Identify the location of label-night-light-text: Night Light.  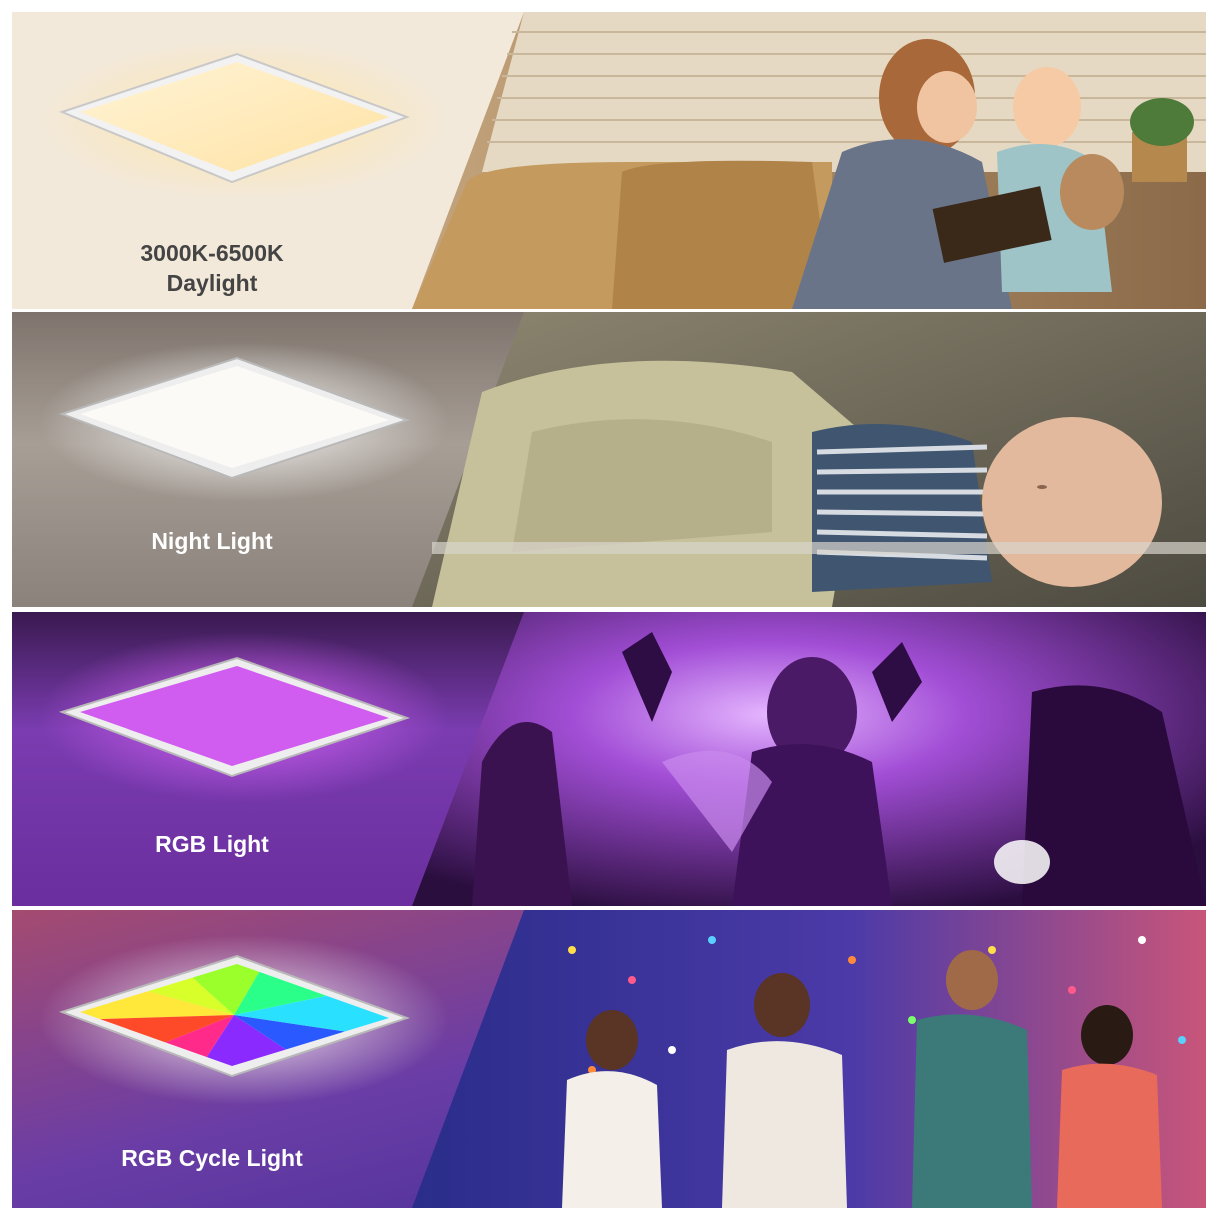
(212, 541).